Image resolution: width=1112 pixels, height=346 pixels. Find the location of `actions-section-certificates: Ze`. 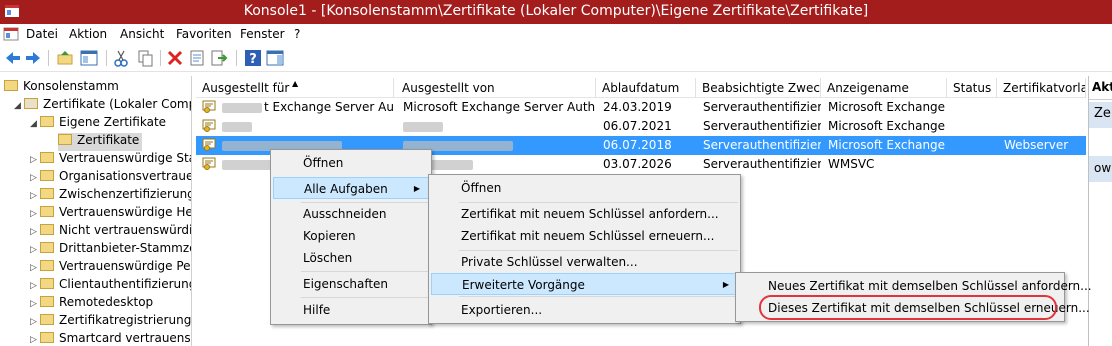

actions-section-certificates: Ze is located at coordinates (1100, 115).